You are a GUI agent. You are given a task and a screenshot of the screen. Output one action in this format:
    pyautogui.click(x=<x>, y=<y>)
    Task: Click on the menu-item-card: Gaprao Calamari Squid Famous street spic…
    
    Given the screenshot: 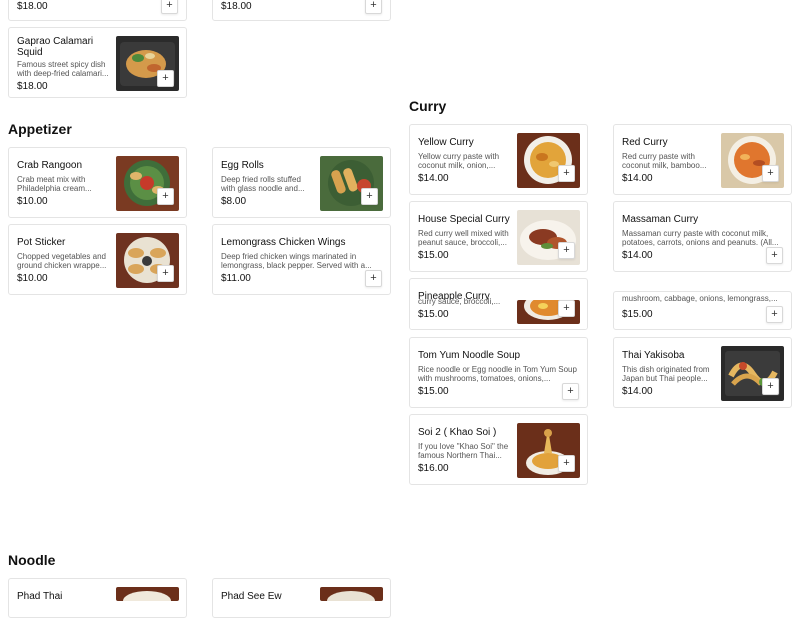 What is the action you would take?
    pyautogui.click(x=97, y=62)
    